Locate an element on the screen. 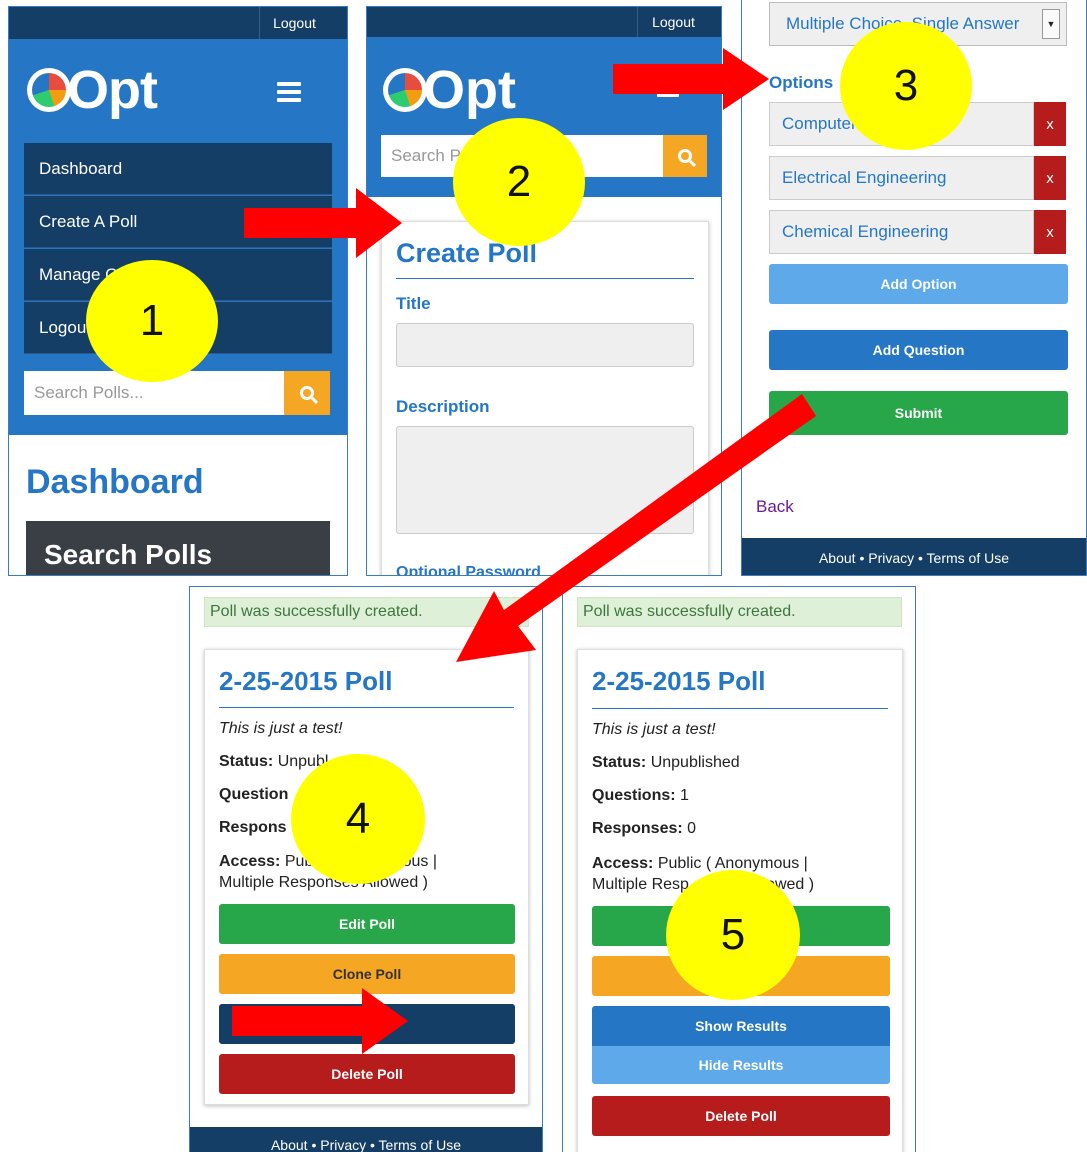 The width and height of the screenshot is (1087, 1152). show-results-button: Show Results is located at coordinates (741, 1026).